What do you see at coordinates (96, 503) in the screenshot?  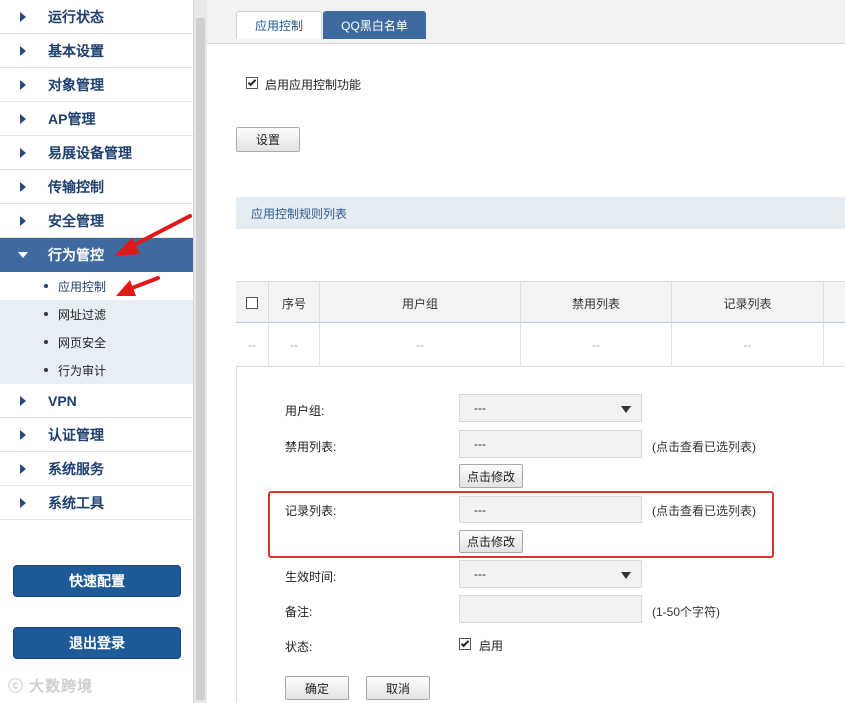 I see `menu-item-system-tools: 系统工具` at bounding box center [96, 503].